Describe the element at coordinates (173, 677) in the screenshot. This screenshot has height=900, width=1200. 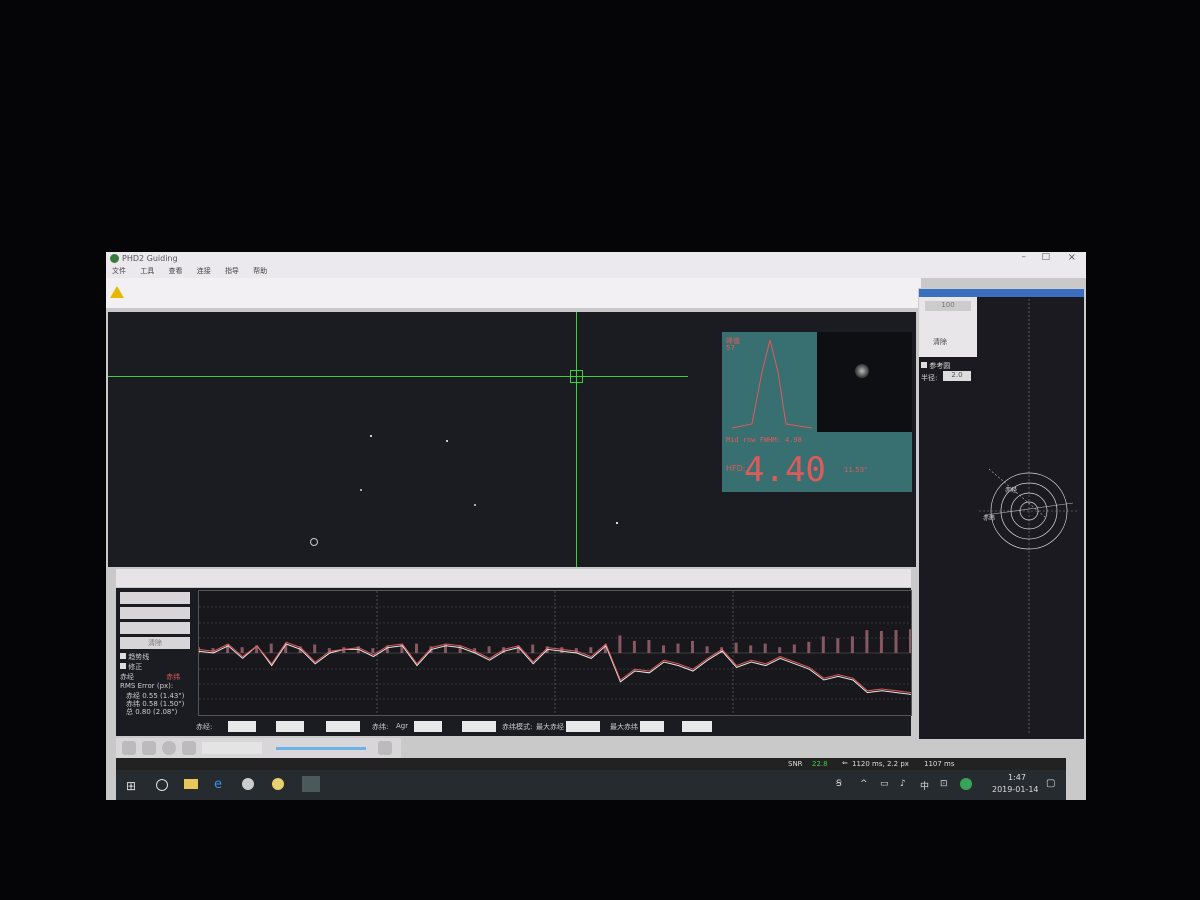
I see `legend-dec: 赤纬` at that location.